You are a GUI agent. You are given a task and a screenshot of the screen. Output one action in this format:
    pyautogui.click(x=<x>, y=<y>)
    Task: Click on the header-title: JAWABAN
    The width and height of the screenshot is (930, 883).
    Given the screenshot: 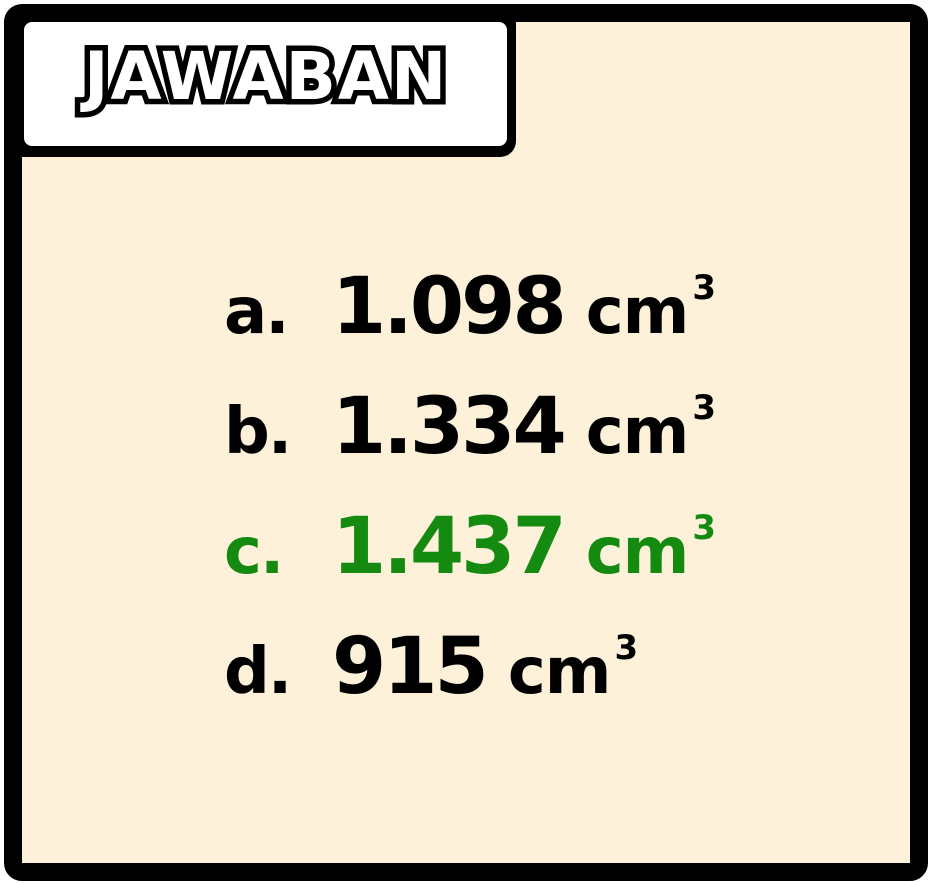 What is the action you would take?
    pyautogui.click(x=264, y=77)
    